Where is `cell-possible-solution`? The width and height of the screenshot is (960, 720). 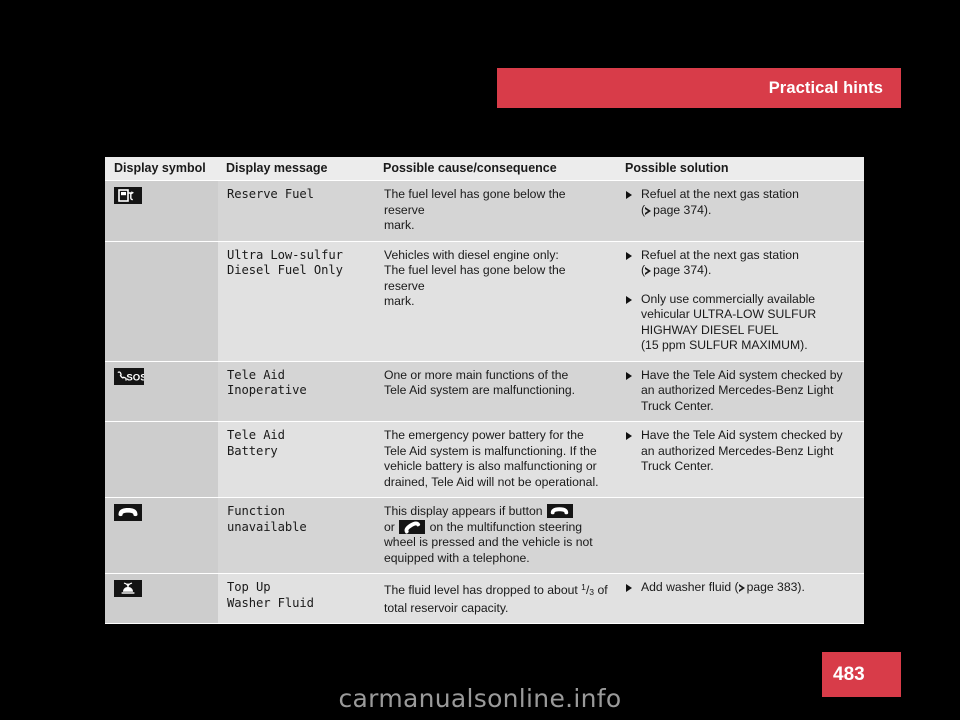
cell-possible-solution is located at coordinates (740, 535).